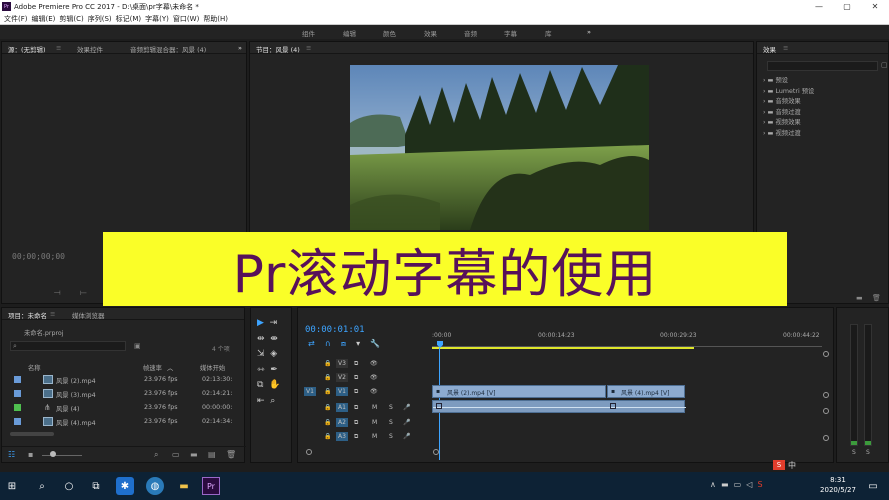 Image resolution: width=889 pixels, height=500 pixels. Describe the element at coordinates (44, 19) in the screenshot. I see `menu-edit: 编辑(E)` at that location.